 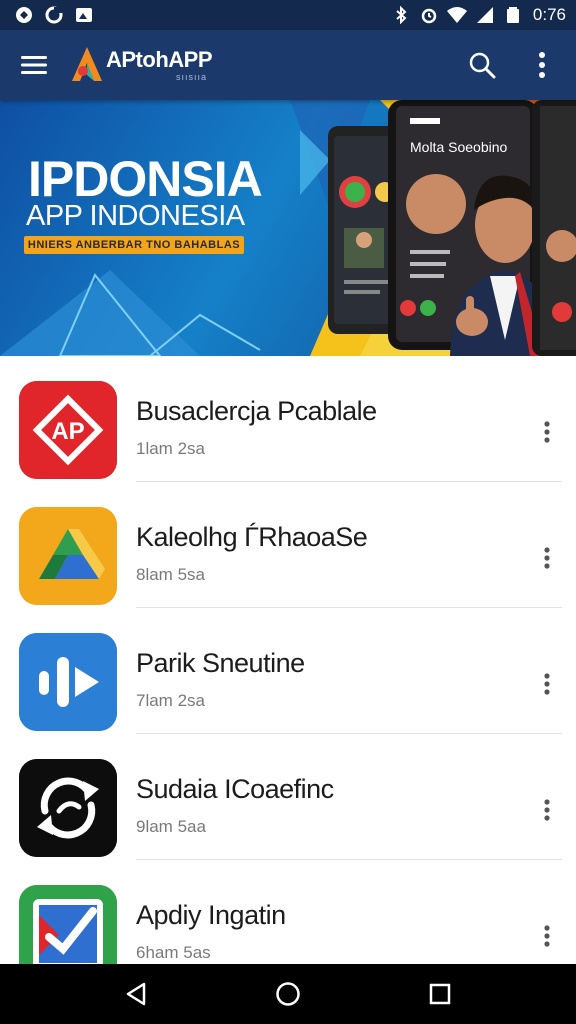 I want to click on app-logo: APtohAPP sıısııa, so click(x=141, y=65).